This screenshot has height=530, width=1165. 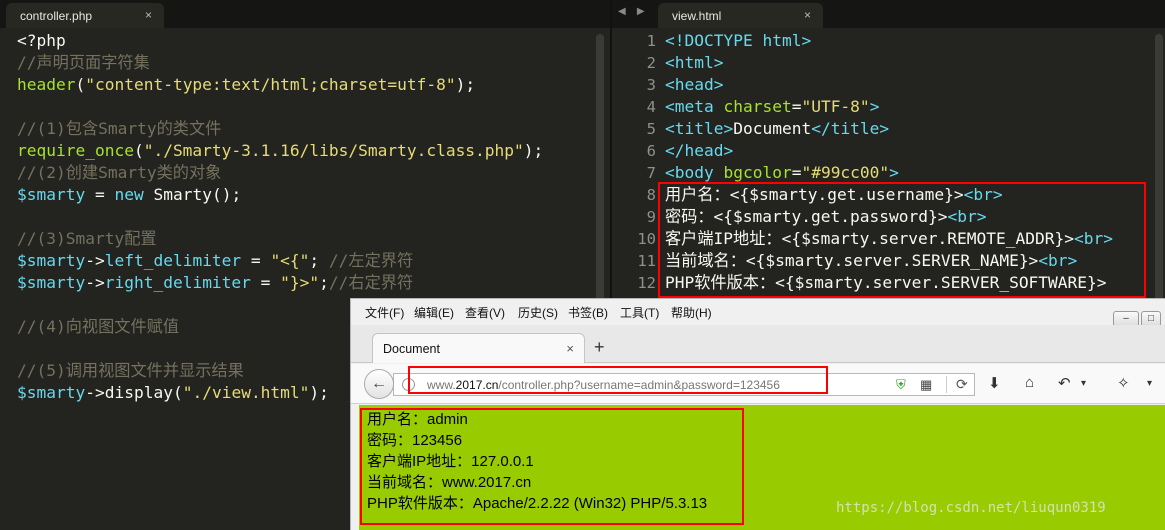 I want to click on code-token: right_delimiter, so click(x=177, y=282).